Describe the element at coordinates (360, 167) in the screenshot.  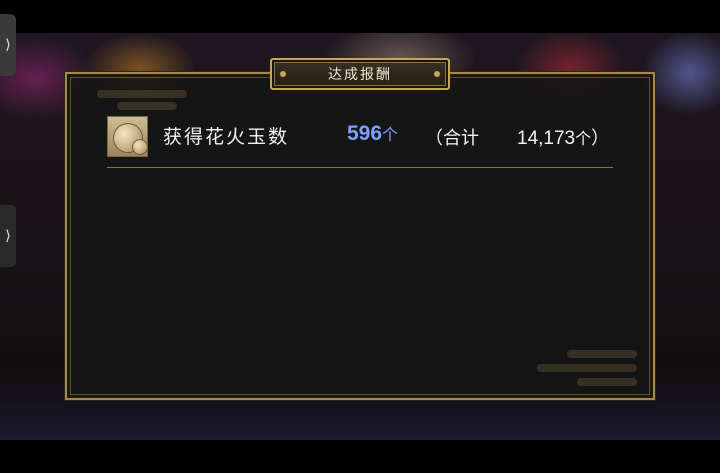
I see `row-divider` at that location.